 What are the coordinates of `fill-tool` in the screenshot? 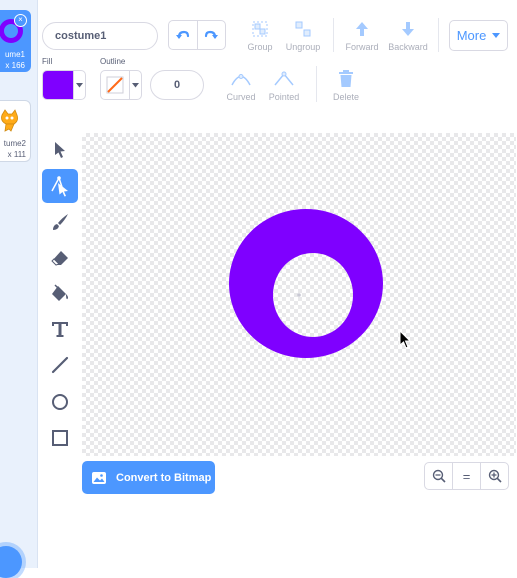 It's located at (60, 293).